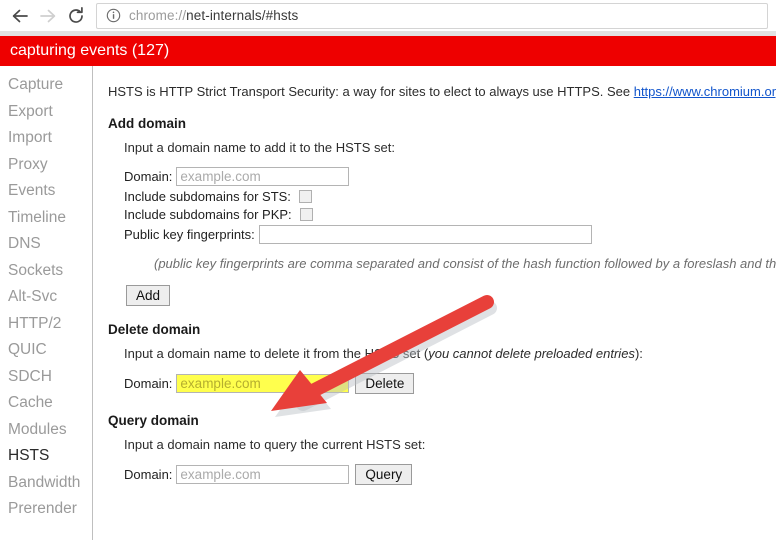 The image size is (776, 540). What do you see at coordinates (385, 383) in the screenshot?
I see `delete-button: Delete` at bounding box center [385, 383].